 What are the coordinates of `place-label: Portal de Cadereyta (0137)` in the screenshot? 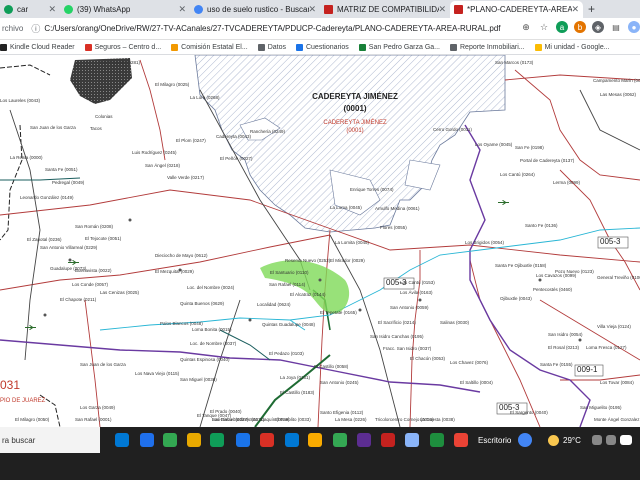 It's located at (547, 160).